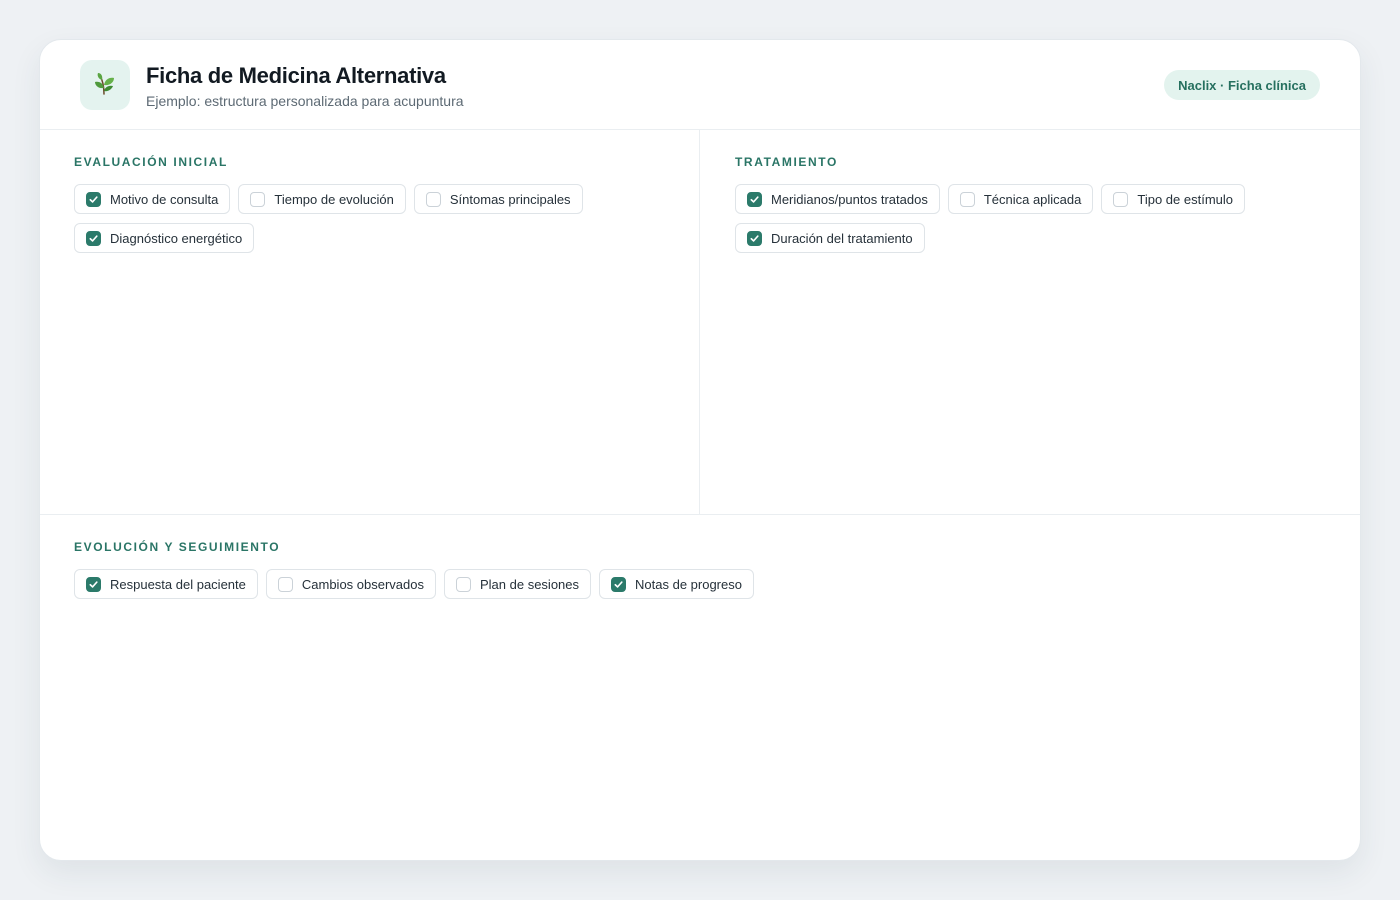 This screenshot has height=900, width=1400. I want to click on field-checkbox-chip: Diagnóstico energético, so click(164, 238).